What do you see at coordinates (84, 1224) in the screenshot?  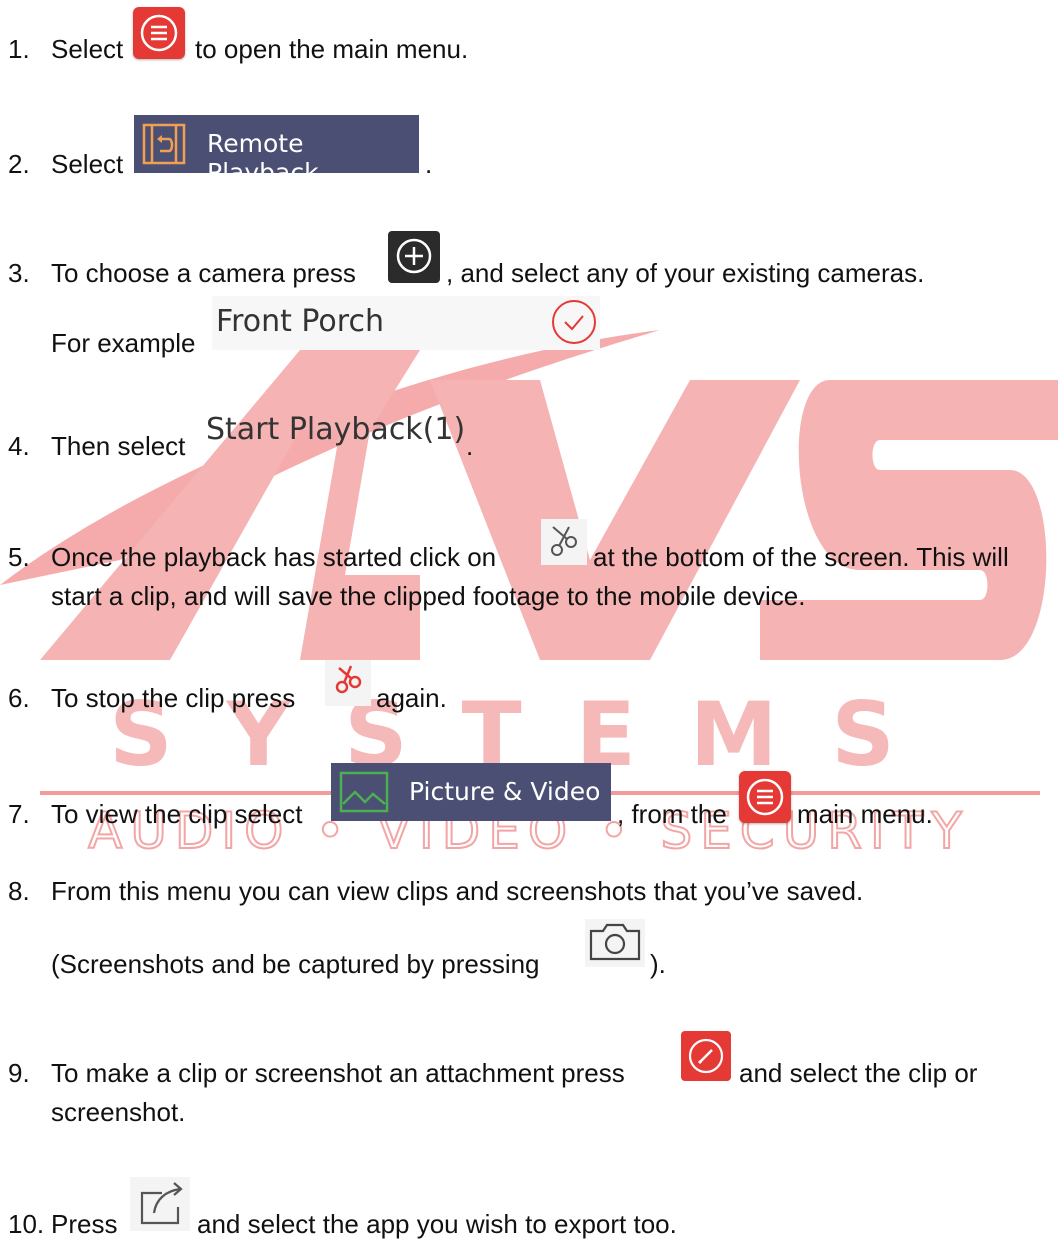 I see `step-10-text: Press` at bounding box center [84, 1224].